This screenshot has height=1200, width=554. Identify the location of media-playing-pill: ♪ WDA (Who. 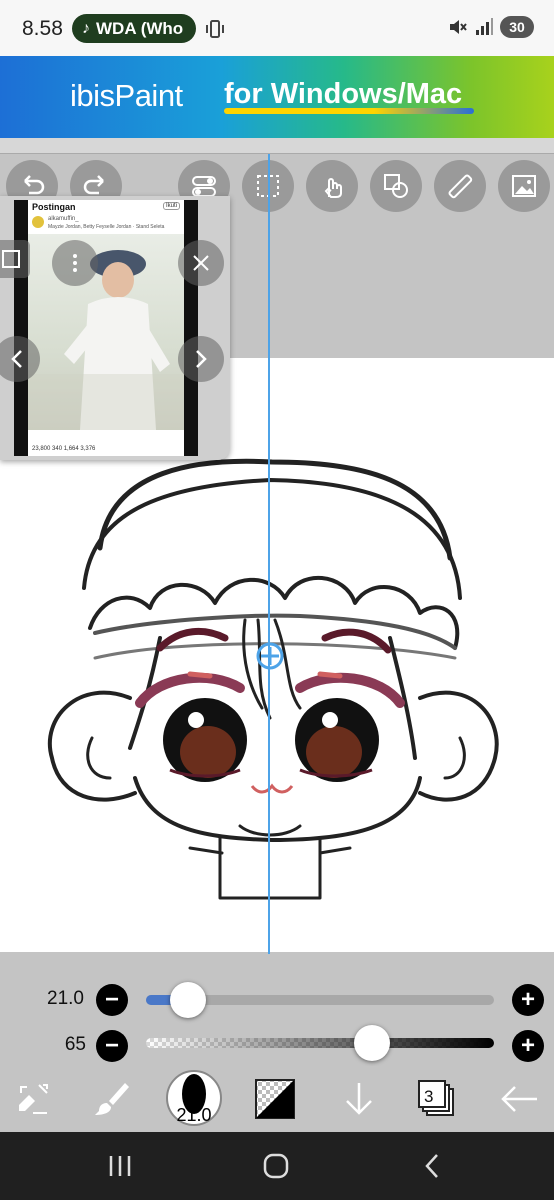
(134, 28).